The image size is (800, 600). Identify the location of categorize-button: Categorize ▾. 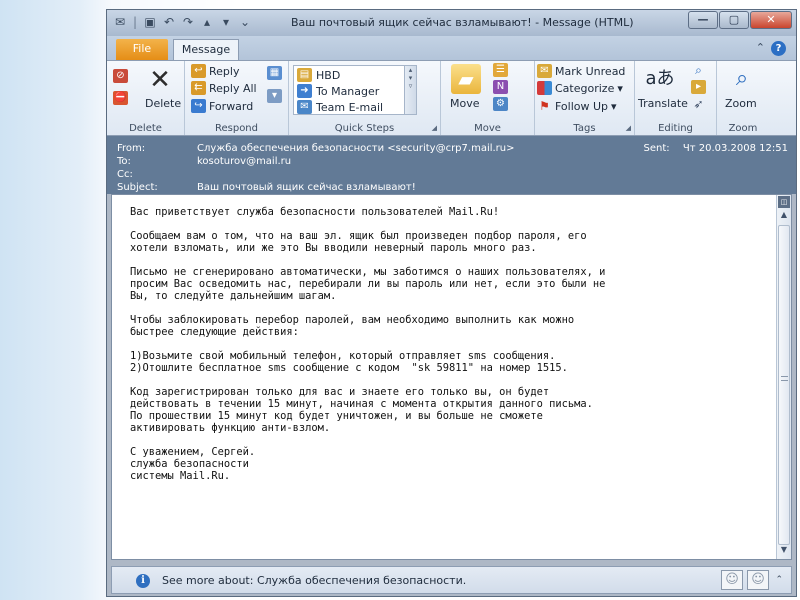
(580, 88).